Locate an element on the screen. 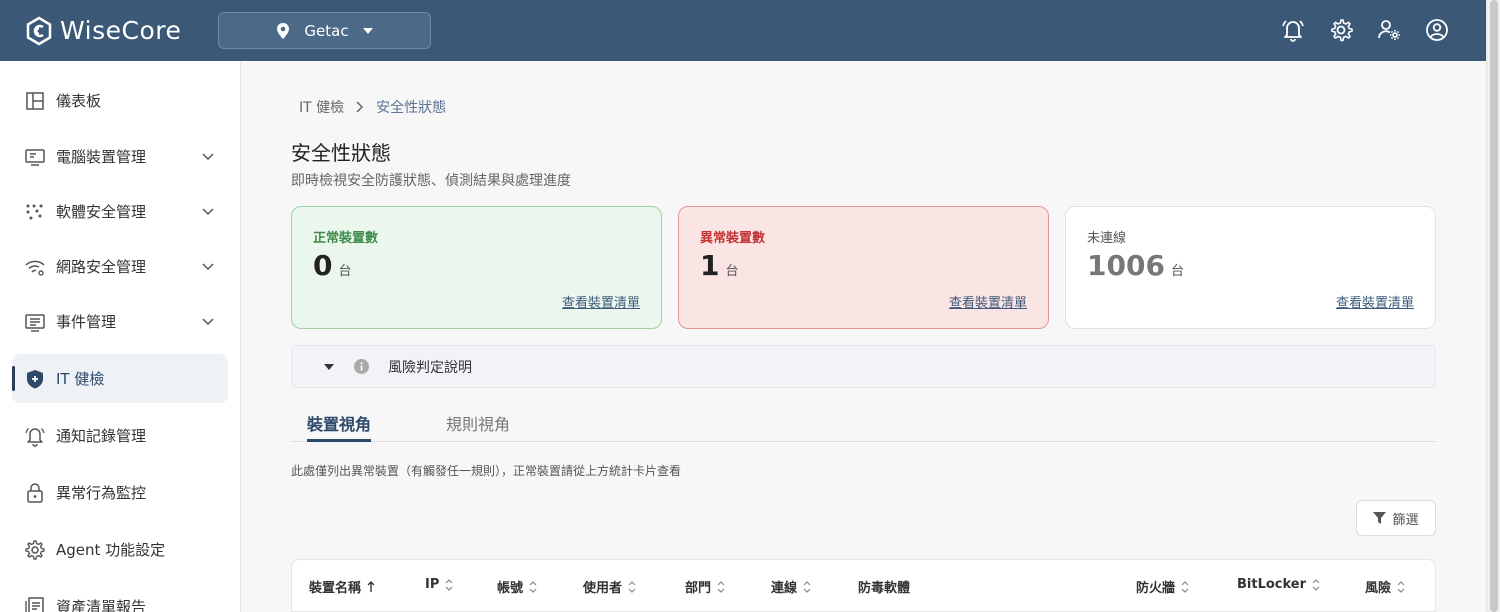 This screenshot has width=1500, height=612. sidebar-item-network-security: 網路安全管理 is located at coordinates (120, 266).